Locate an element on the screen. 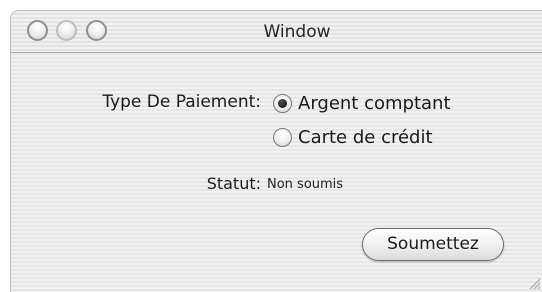  radio-unselected-icon is located at coordinates (282, 137).